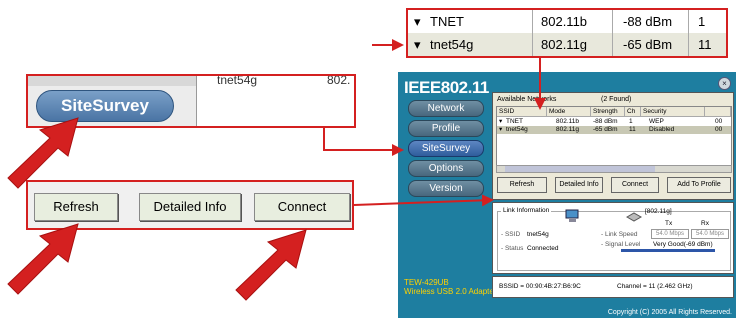  What do you see at coordinates (634, 217) in the screenshot?
I see `wifi-antenna-icon` at bounding box center [634, 217].